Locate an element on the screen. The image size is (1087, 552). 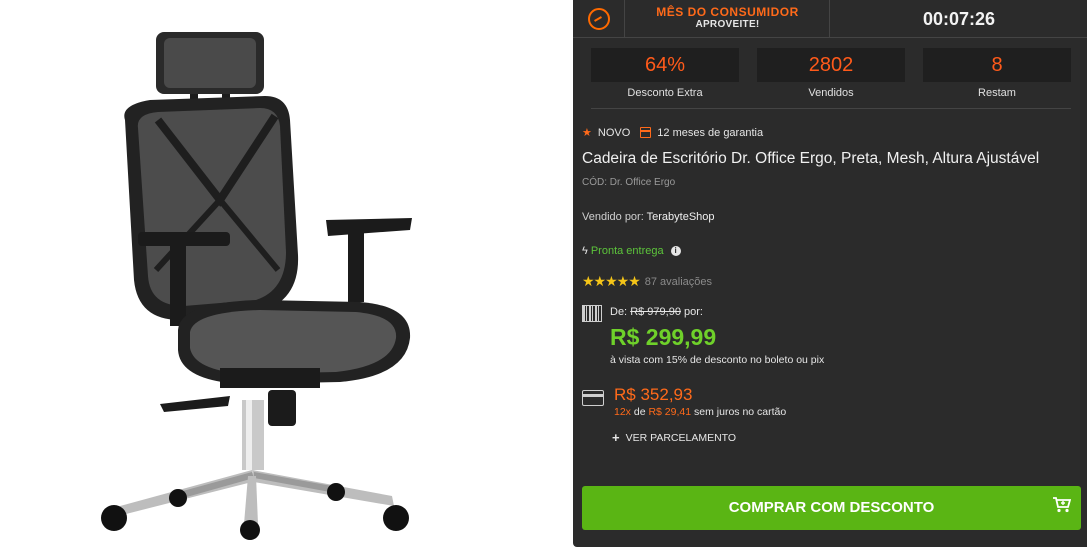
stat-discount: 64% Desconto Extra is located at coordinates (665, 73).